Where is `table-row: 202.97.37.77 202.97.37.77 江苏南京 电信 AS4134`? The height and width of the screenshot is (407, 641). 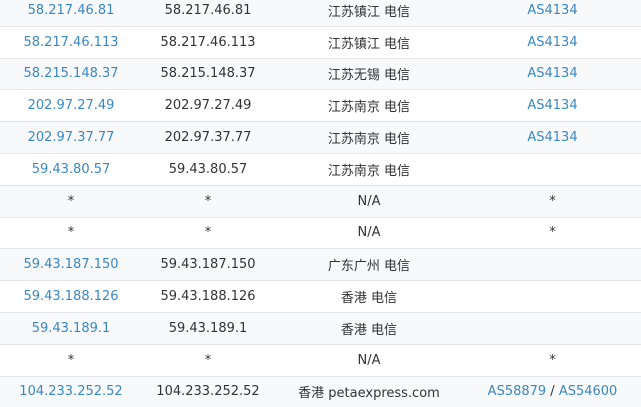
table-row: 202.97.37.77 202.97.37.77 江苏南京 电信 AS4134 is located at coordinates (320, 137).